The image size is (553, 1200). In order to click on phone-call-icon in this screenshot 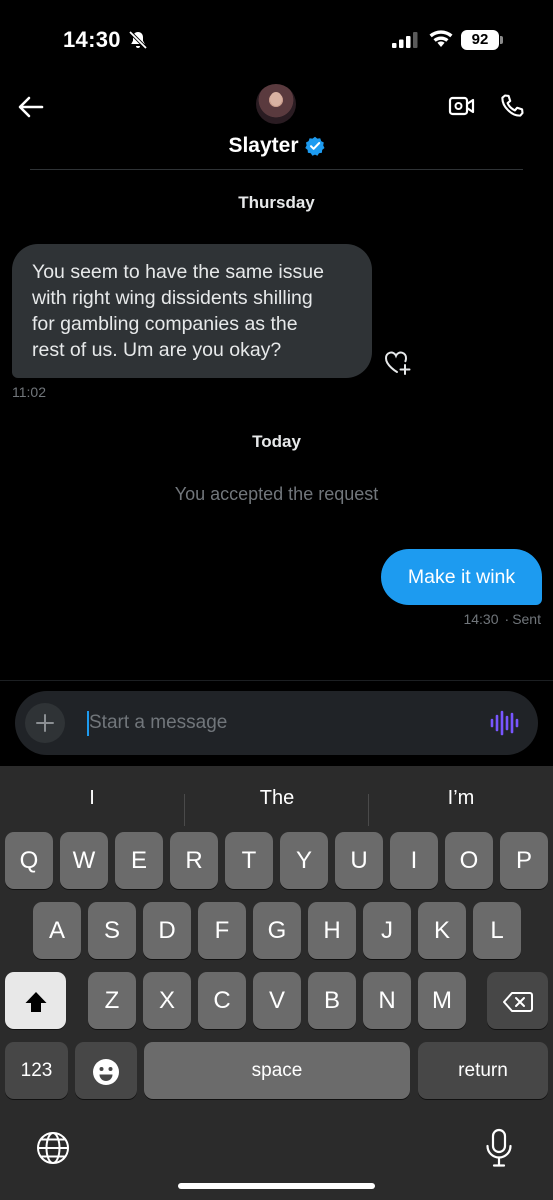, I will do `click(512, 106)`.